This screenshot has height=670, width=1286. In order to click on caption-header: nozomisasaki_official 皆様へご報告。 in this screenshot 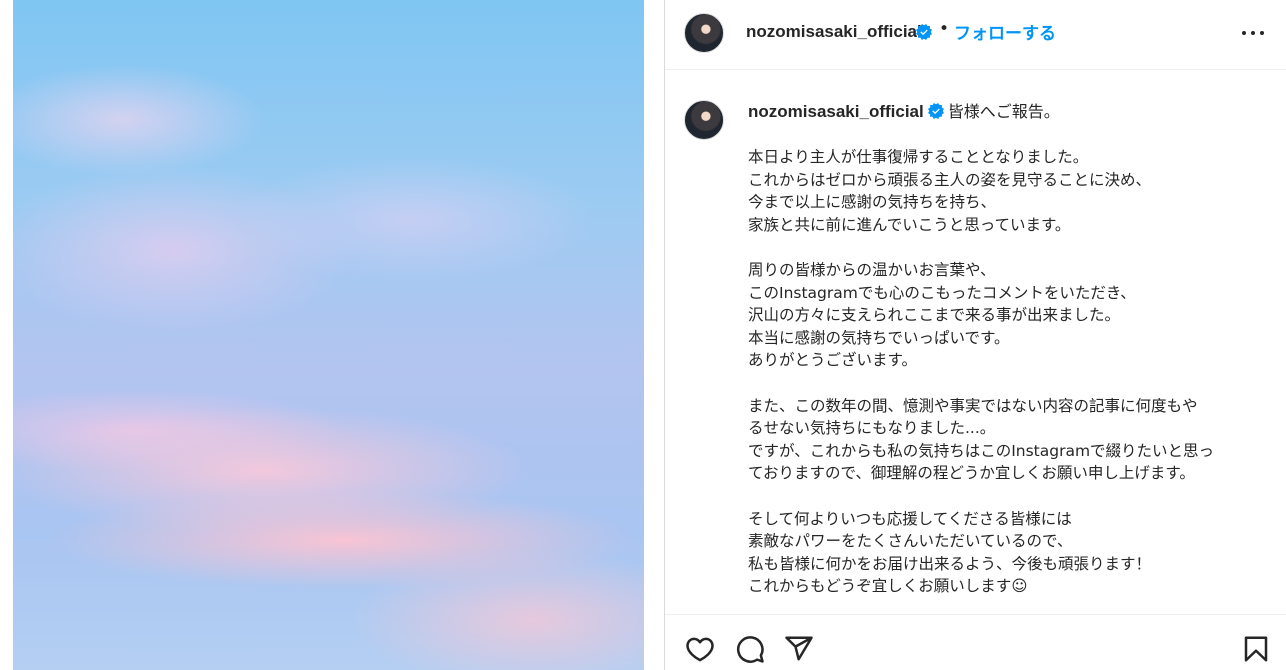, I will do `click(904, 112)`.